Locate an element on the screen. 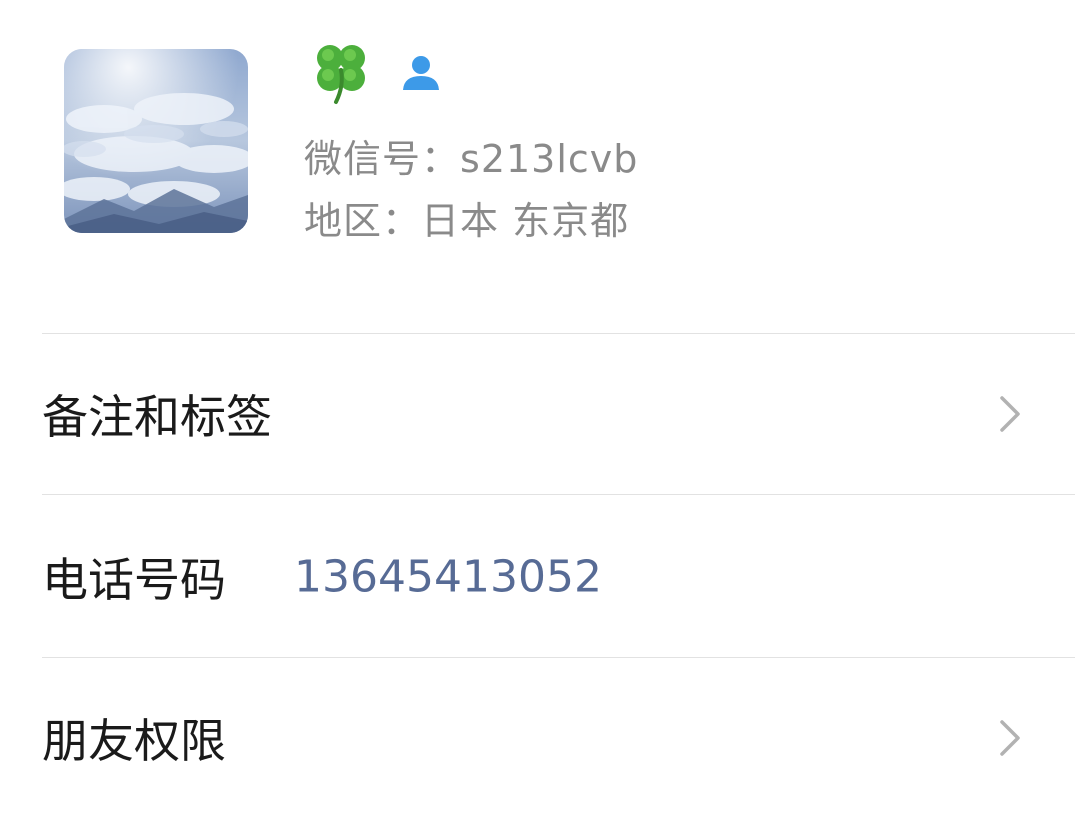 This screenshot has height=818, width=1075. wechat-id-label: 微信号： is located at coordinates (382, 159).